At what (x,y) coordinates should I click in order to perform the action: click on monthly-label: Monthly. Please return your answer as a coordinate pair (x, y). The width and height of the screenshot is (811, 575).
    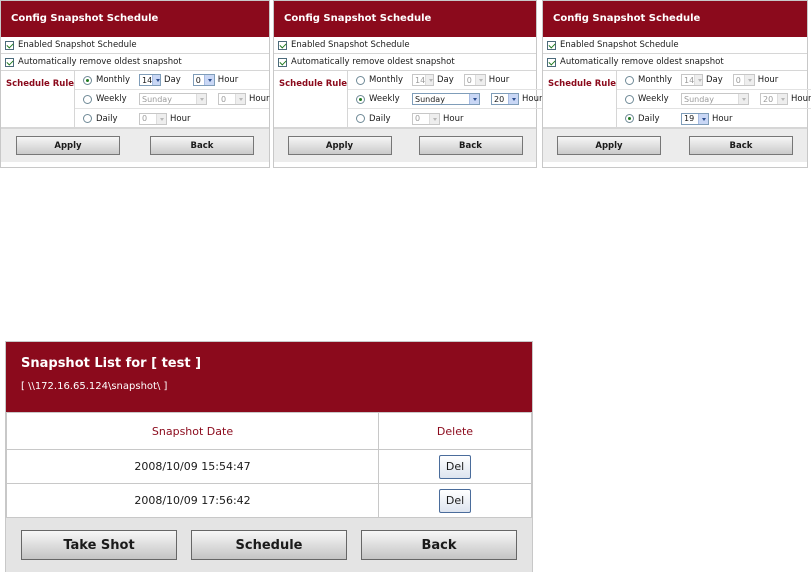
    Looking at the image, I should click on (386, 80).